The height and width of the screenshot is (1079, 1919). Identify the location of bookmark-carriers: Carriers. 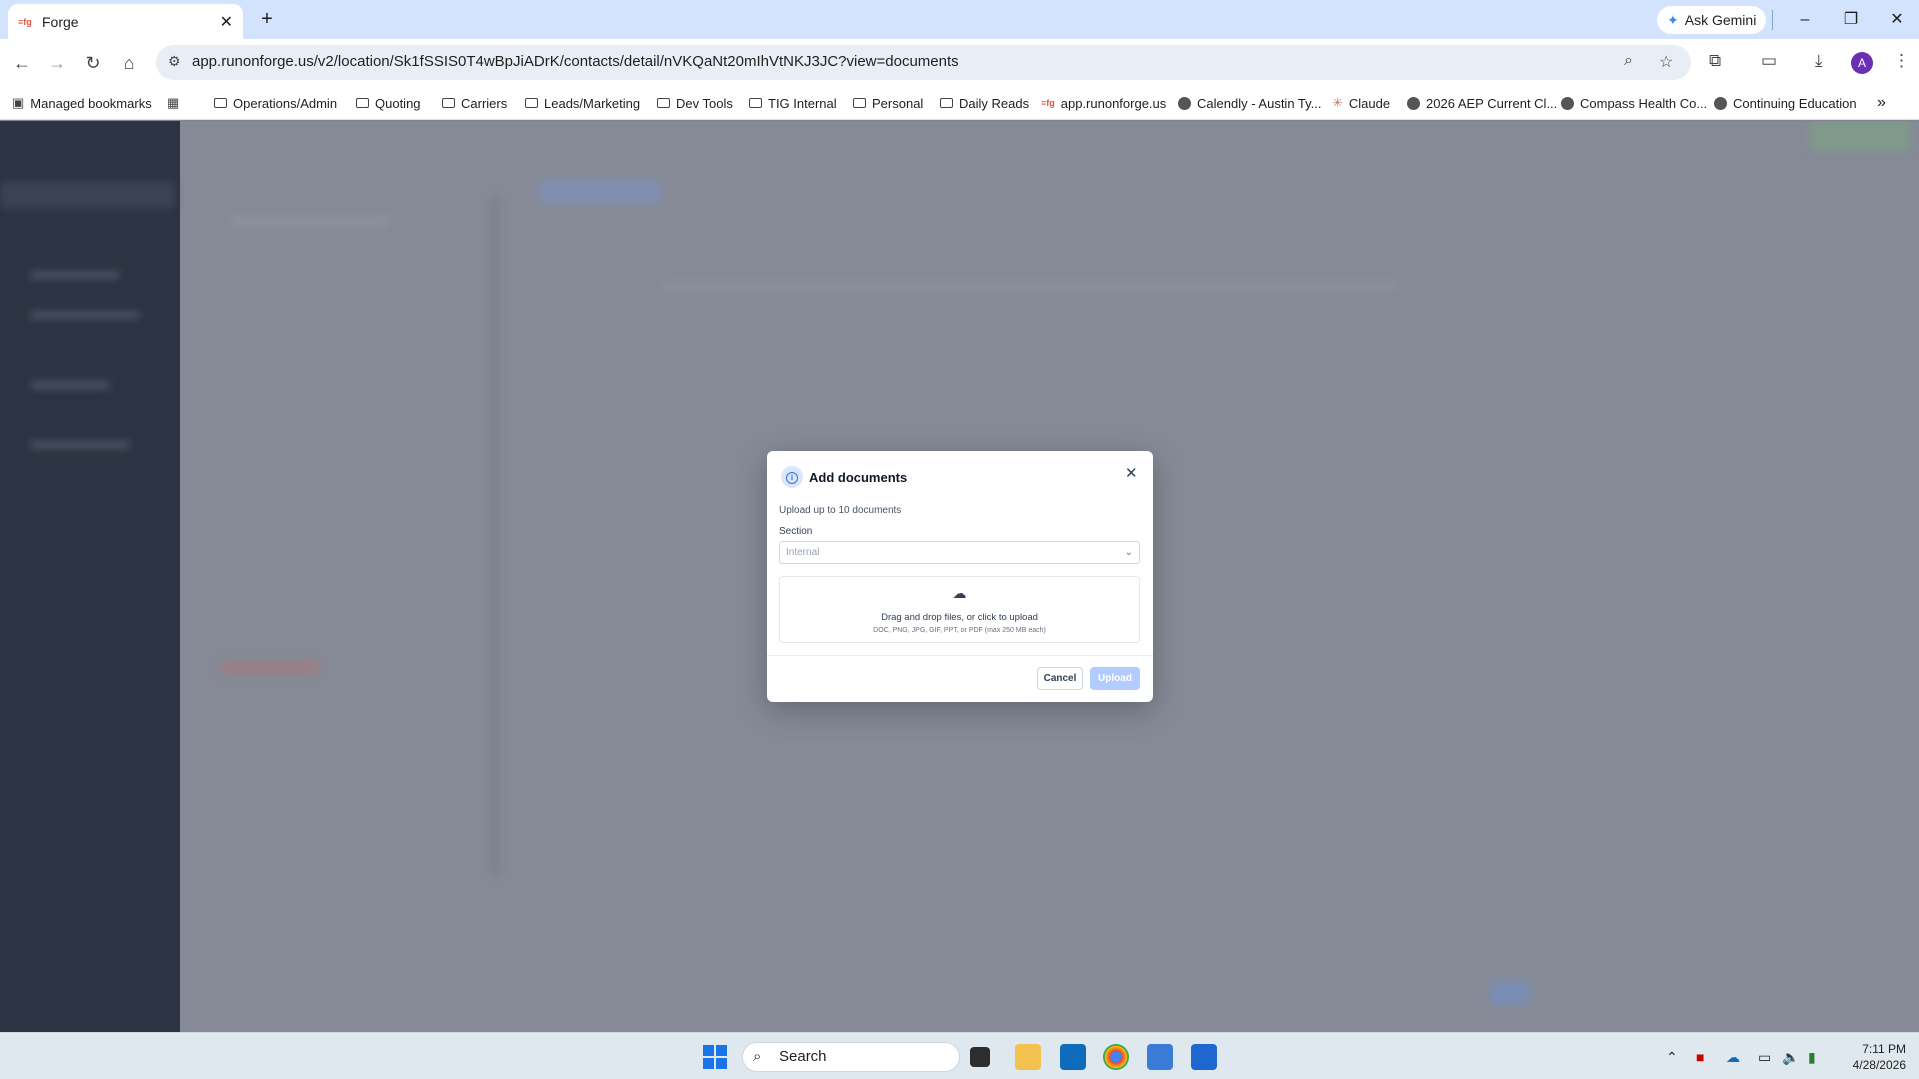
(474, 103).